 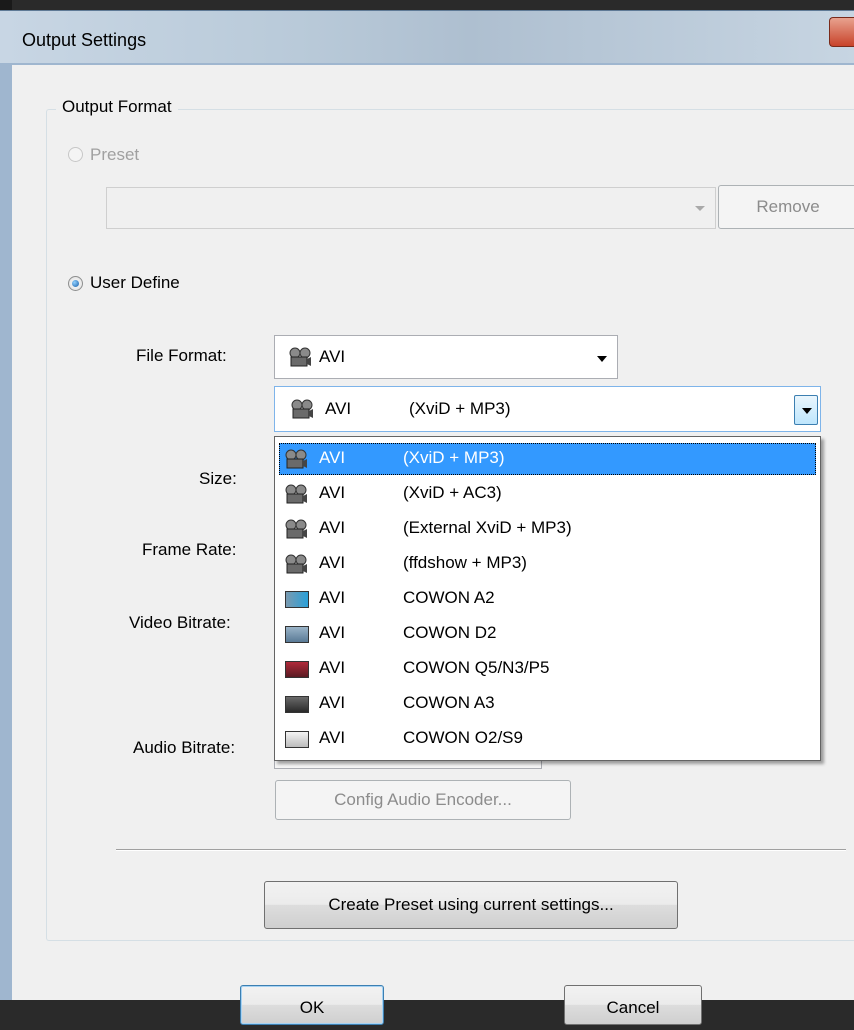 I want to click on codec-option: AVI COWON D2, so click(x=547, y=634).